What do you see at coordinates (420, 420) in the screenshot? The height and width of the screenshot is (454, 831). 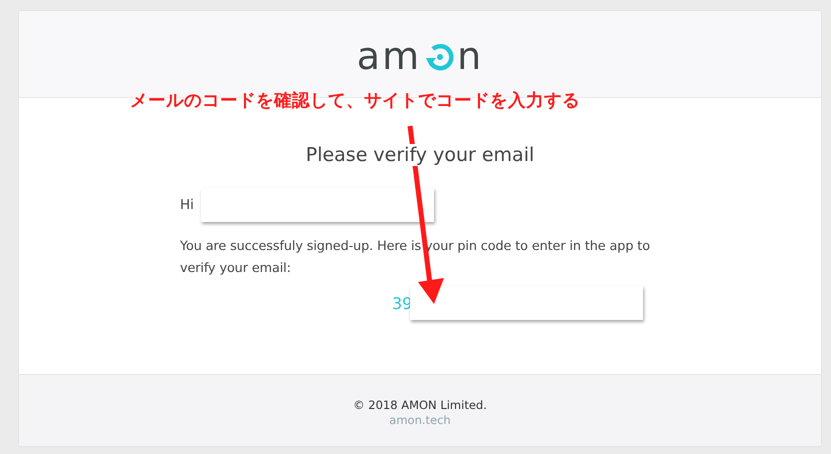 I see `website-link: amon.tech` at bounding box center [420, 420].